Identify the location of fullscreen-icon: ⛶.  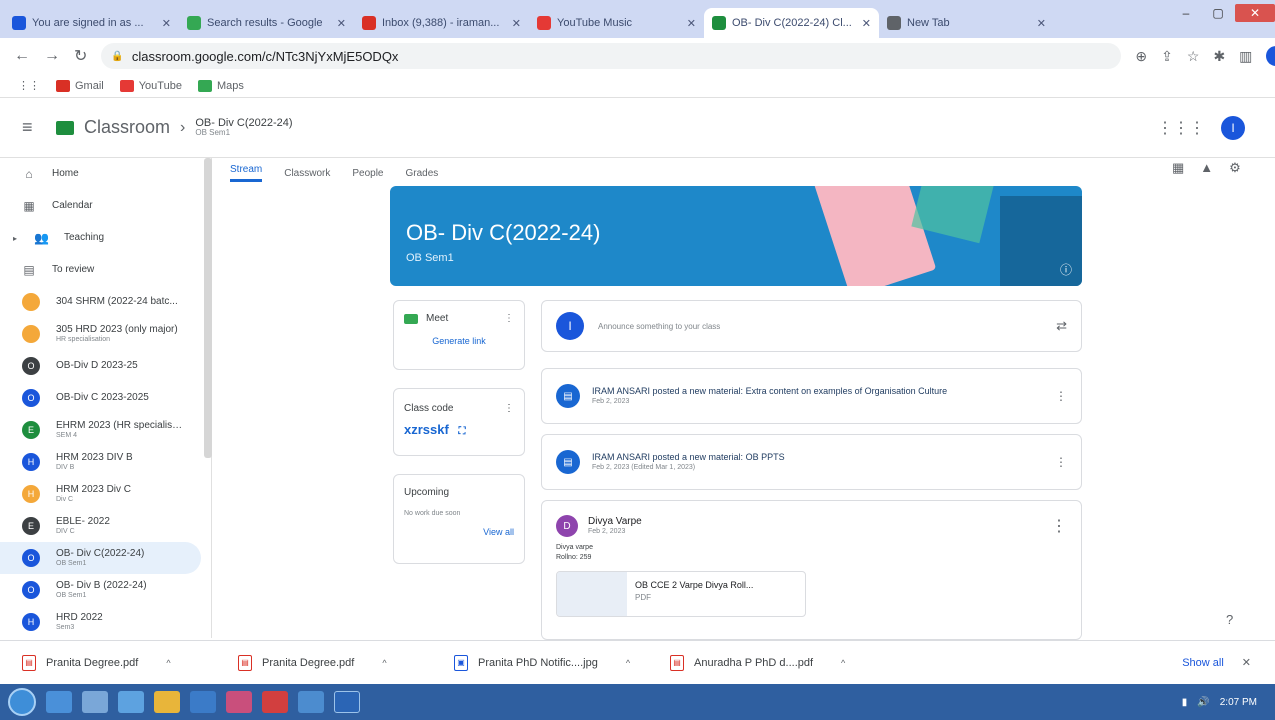
(461, 431).